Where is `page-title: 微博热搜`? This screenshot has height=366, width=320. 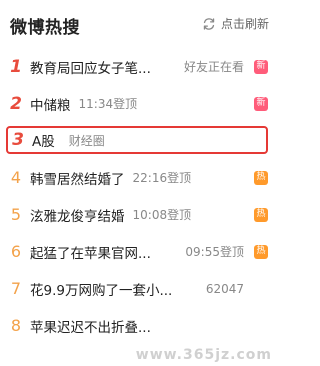
page-title: 微博热搜 is located at coordinates (45, 28).